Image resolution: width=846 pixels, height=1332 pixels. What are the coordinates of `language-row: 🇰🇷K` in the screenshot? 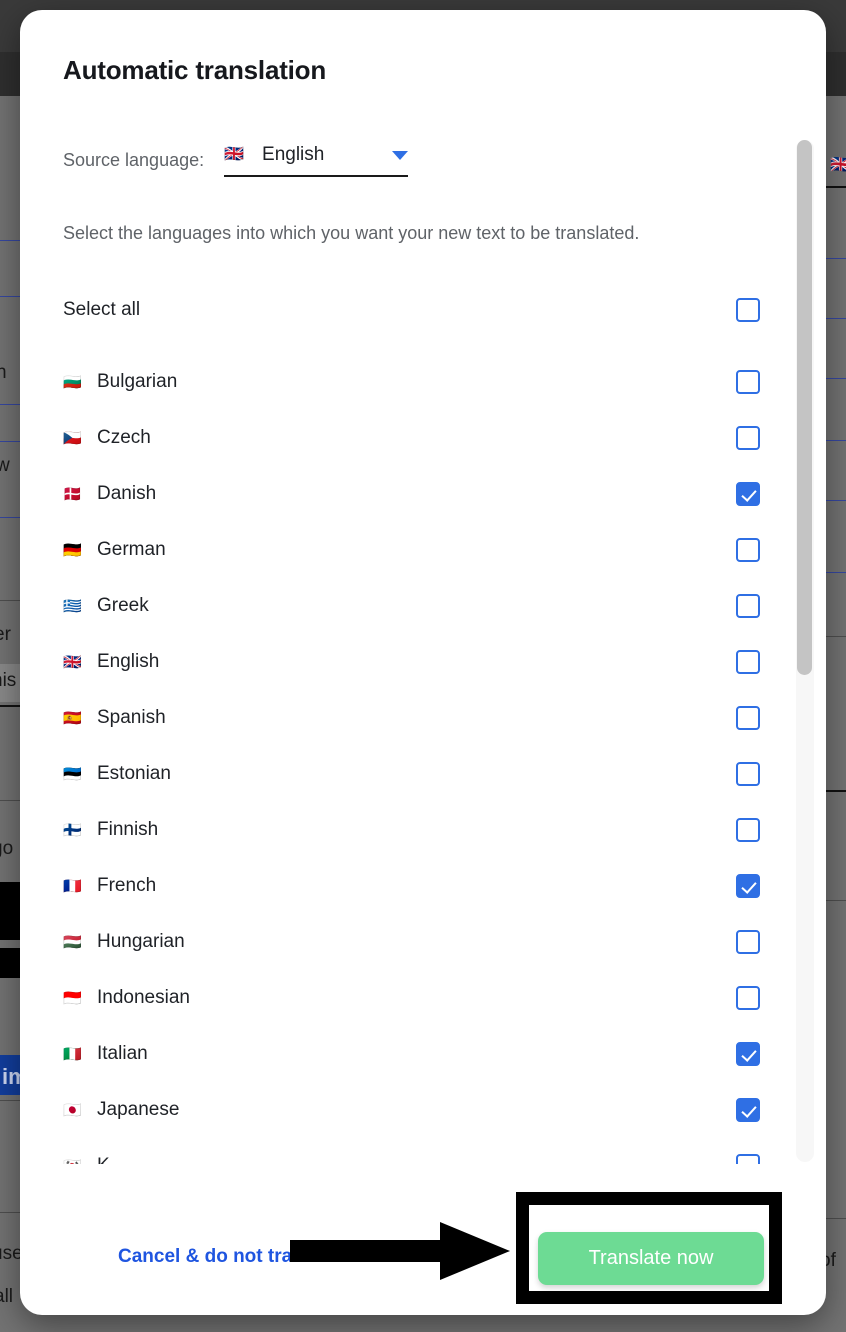 It's located at (411, 1151).